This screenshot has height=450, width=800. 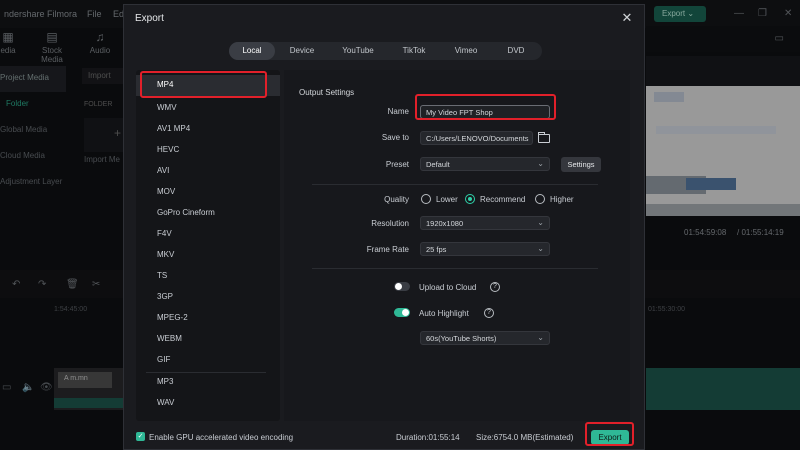 What do you see at coordinates (470, 199) in the screenshot?
I see `quality-recommend-radio` at bounding box center [470, 199].